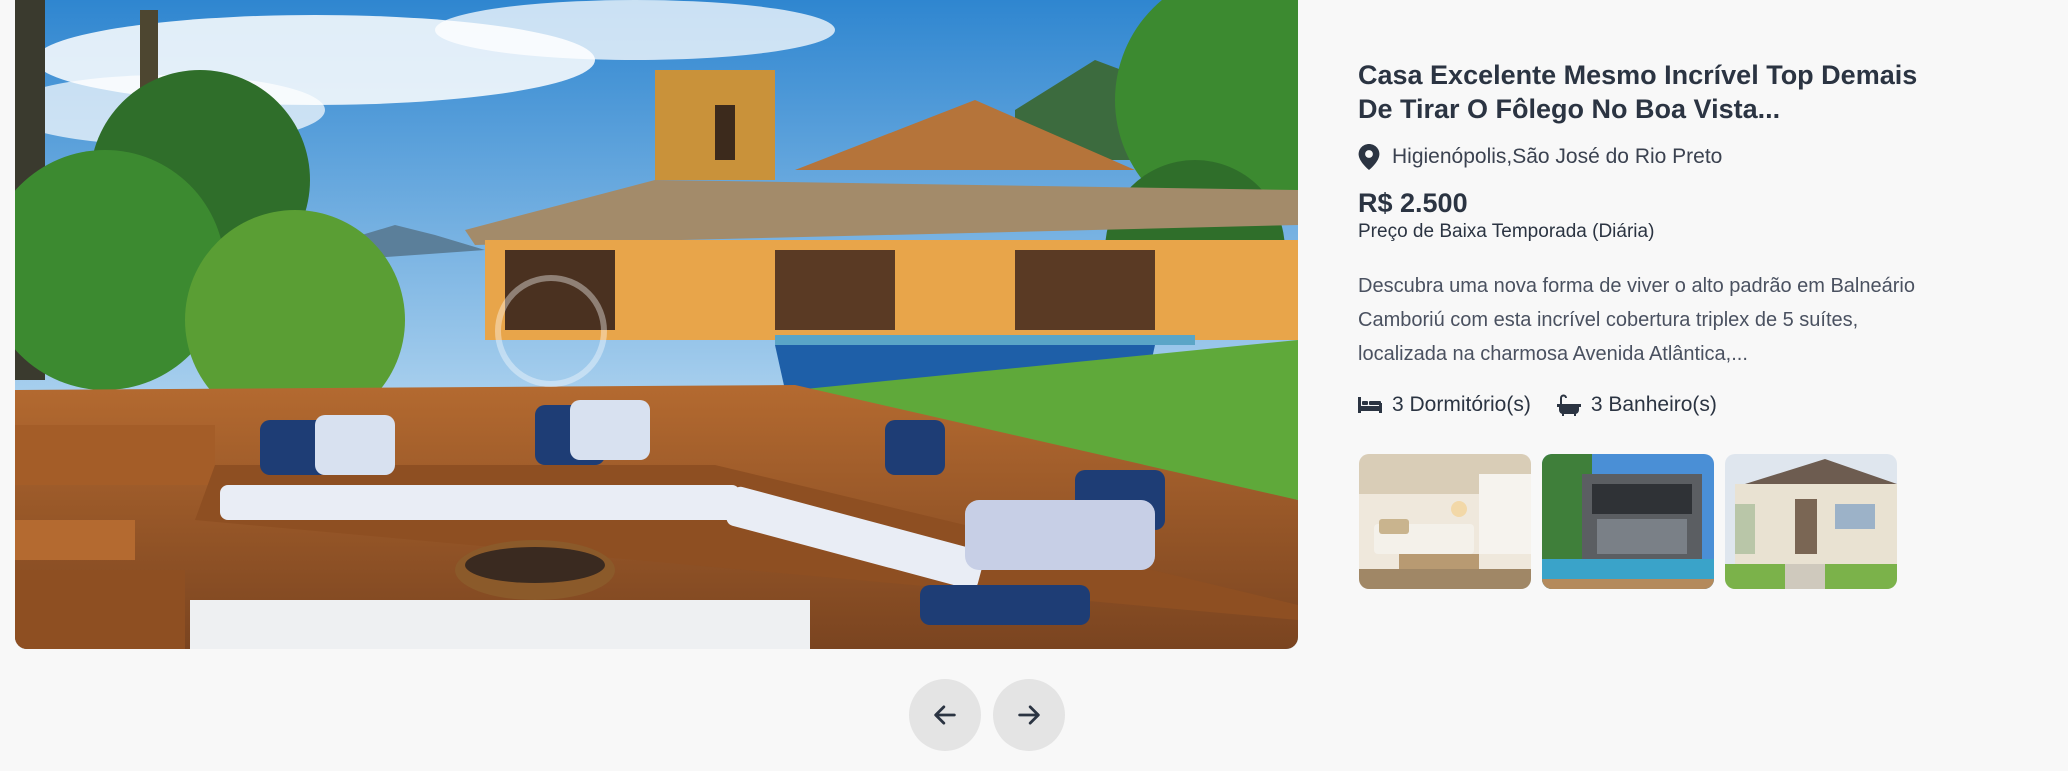 The width and height of the screenshot is (2068, 771). I want to click on living-room-photo, so click(1445, 521).